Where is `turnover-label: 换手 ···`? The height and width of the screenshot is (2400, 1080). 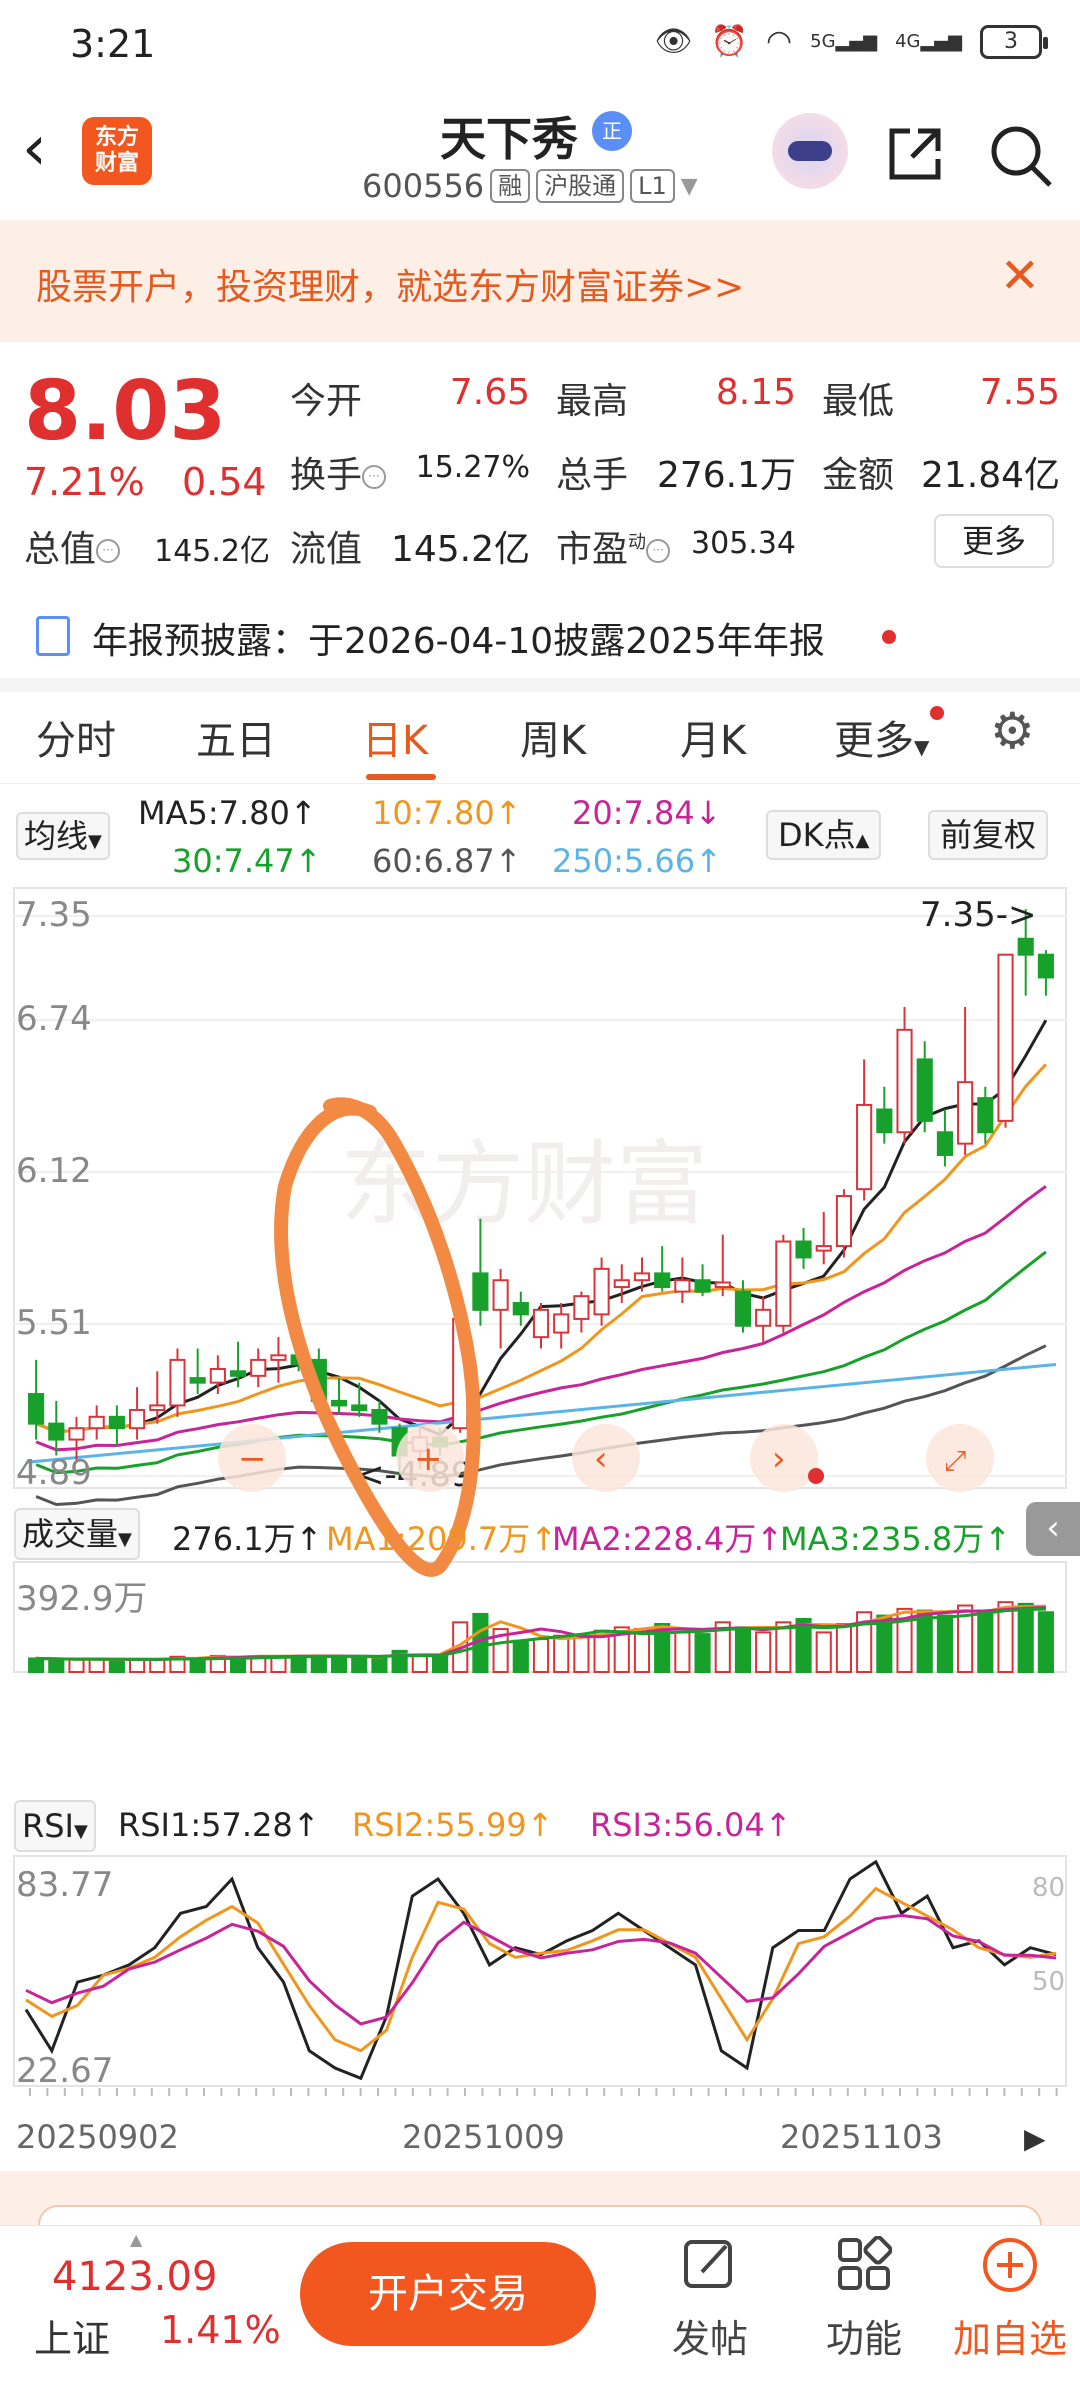
turnover-label: 换手 ··· is located at coordinates (338, 472).